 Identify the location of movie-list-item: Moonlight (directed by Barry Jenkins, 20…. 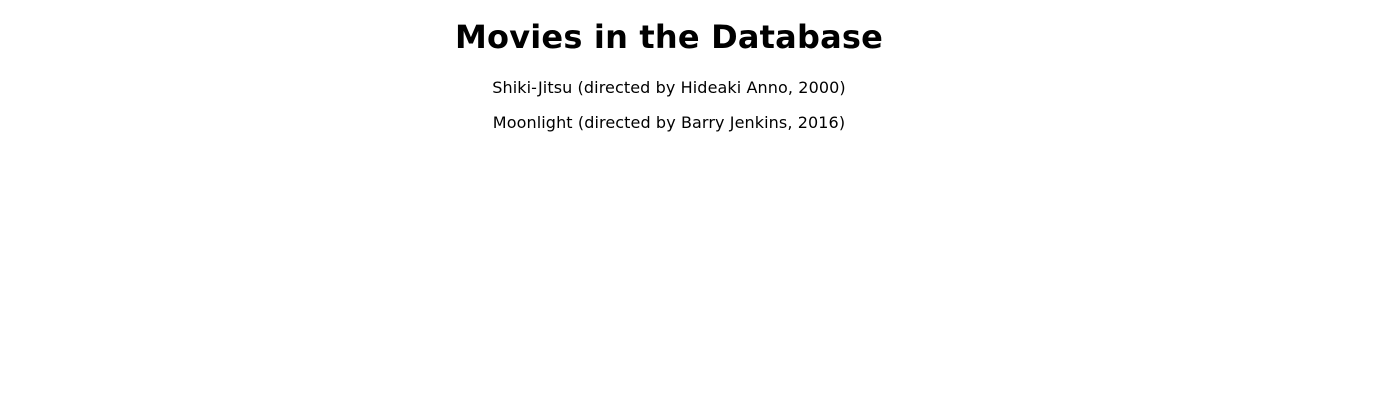
(669, 122).